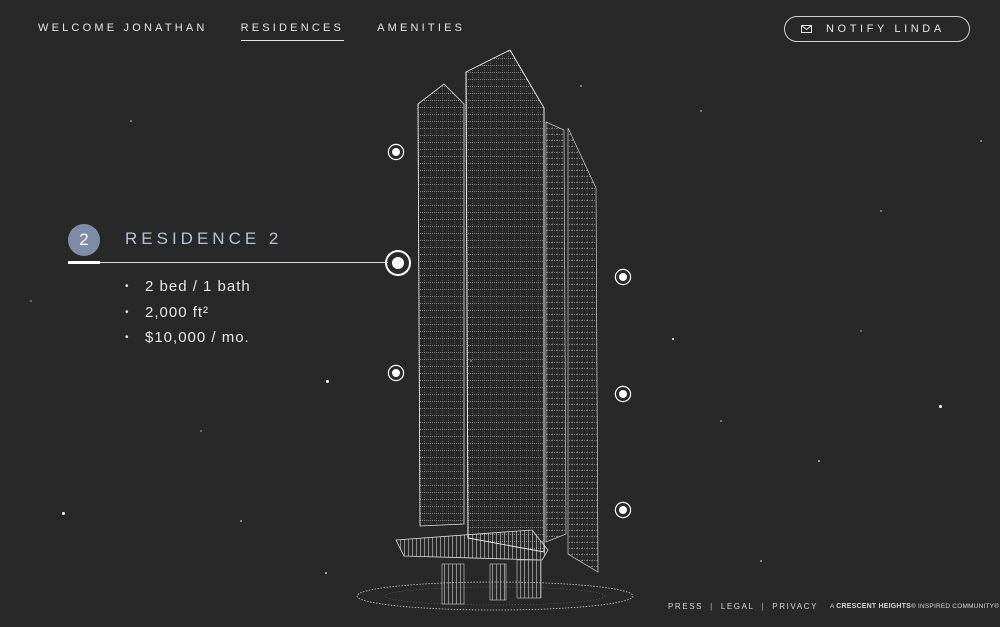 The image size is (1000, 627). What do you see at coordinates (685, 606) in the screenshot?
I see `footer-link-press: PRESS` at bounding box center [685, 606].